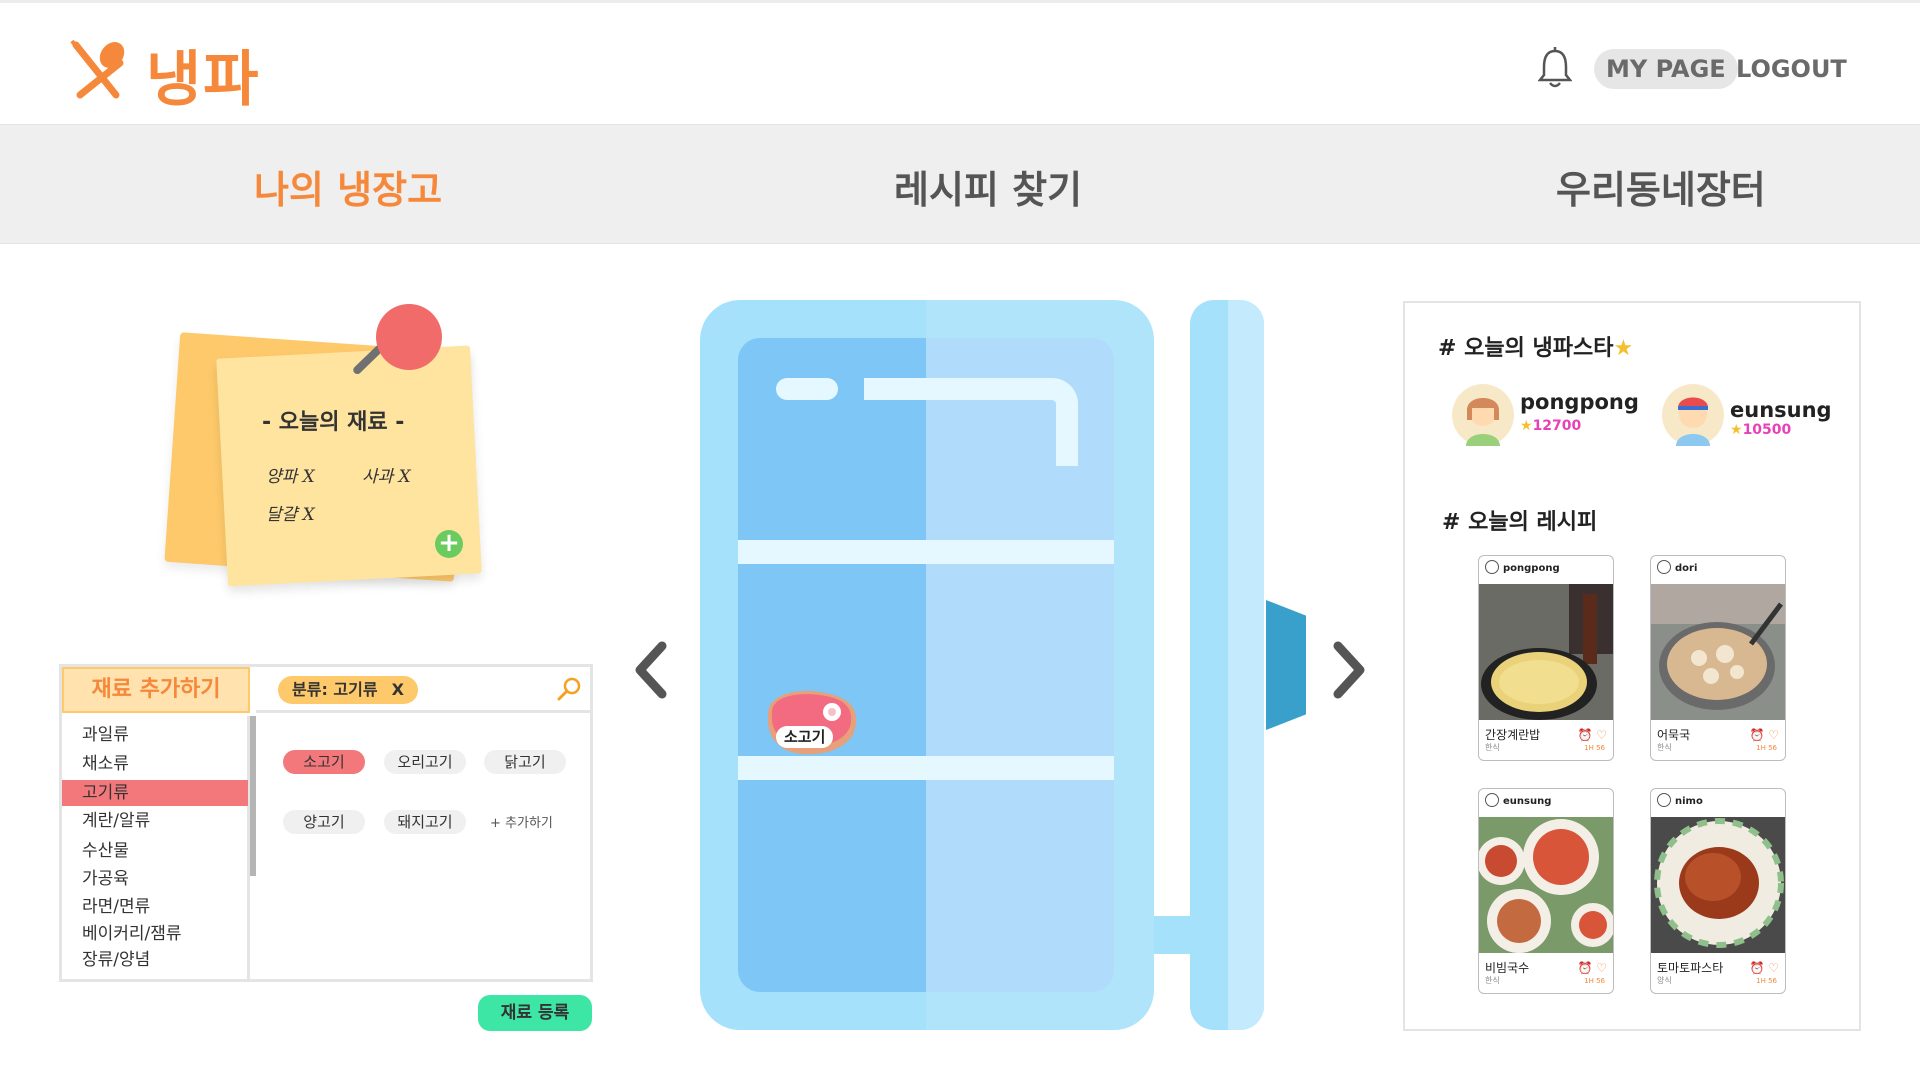  Describe the element at coordinates (810, 722) in the screenshot. I see `beef-icon` at that location.